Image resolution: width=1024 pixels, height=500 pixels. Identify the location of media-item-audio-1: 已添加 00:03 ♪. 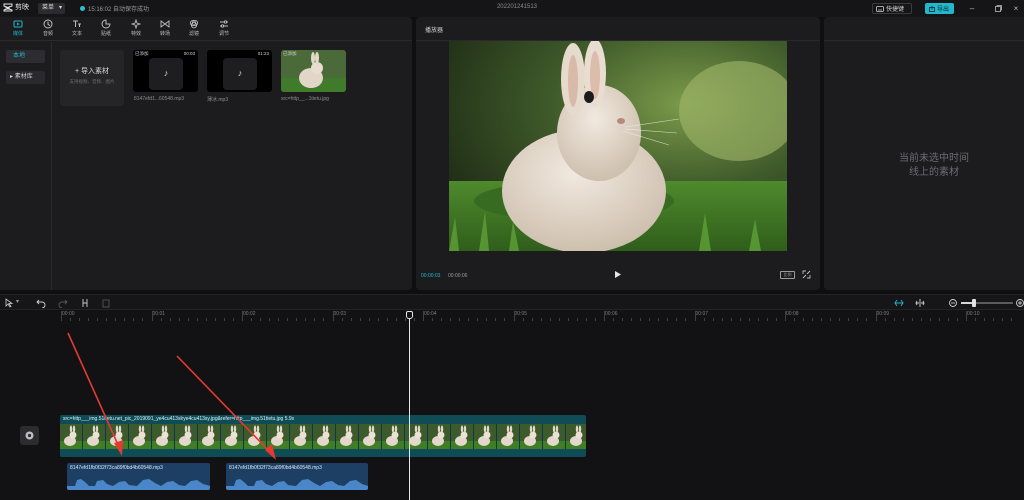
(165, 71).